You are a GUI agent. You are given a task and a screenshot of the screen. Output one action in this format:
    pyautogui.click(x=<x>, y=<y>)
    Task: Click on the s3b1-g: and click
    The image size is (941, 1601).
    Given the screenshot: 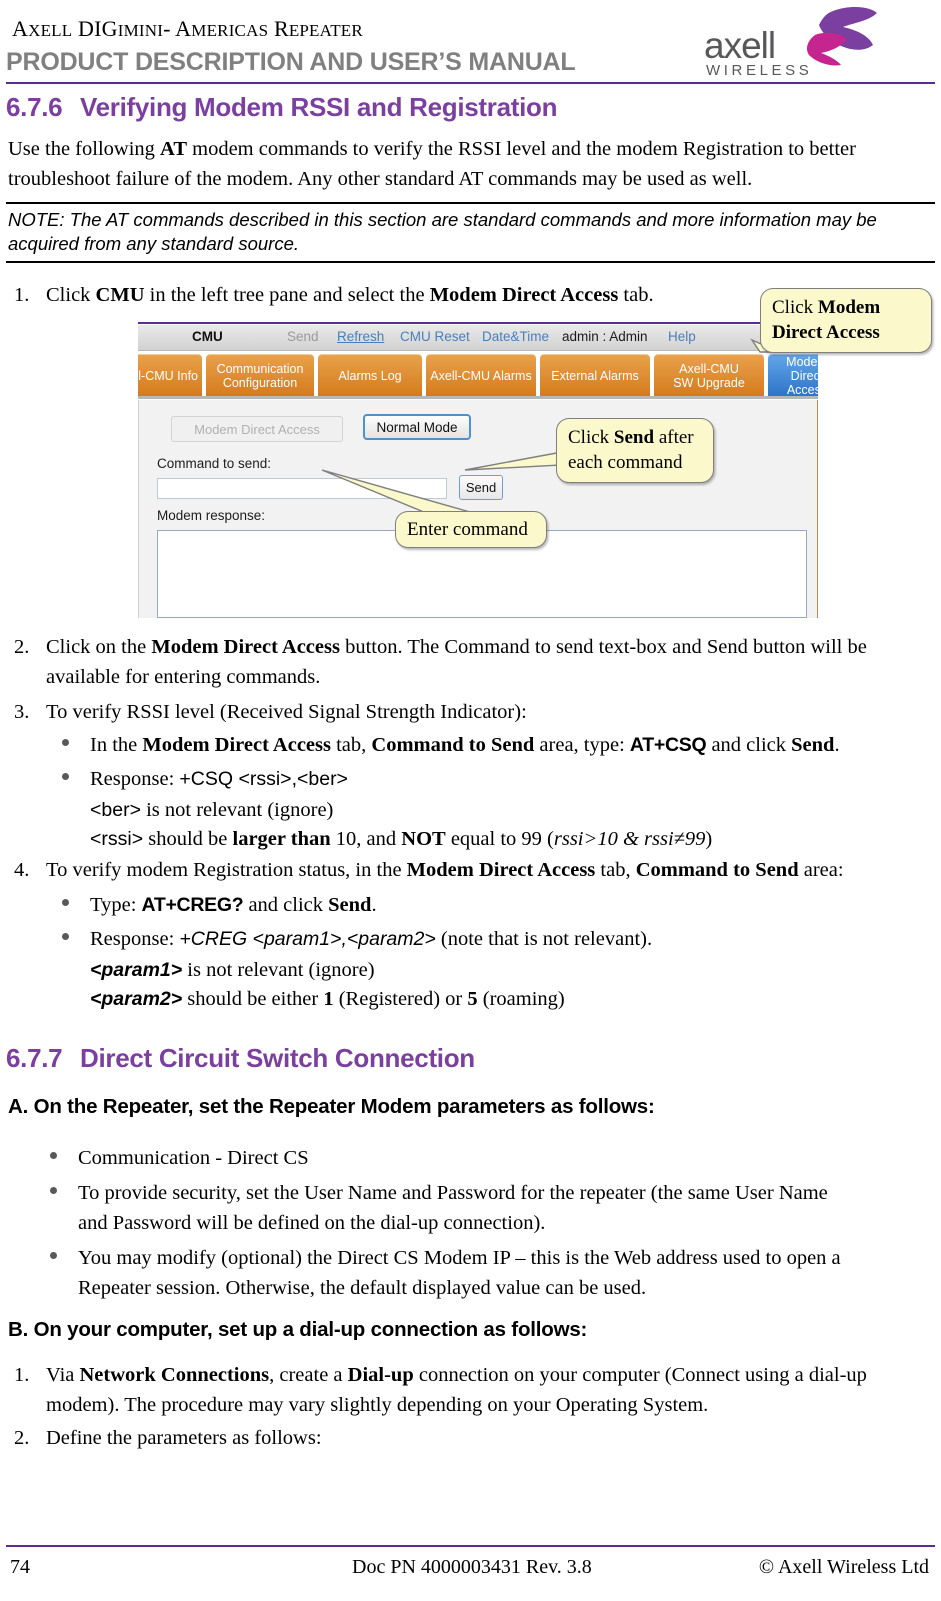 What is the action you would take?
    pyautogui.click(x=749, y=745)
    